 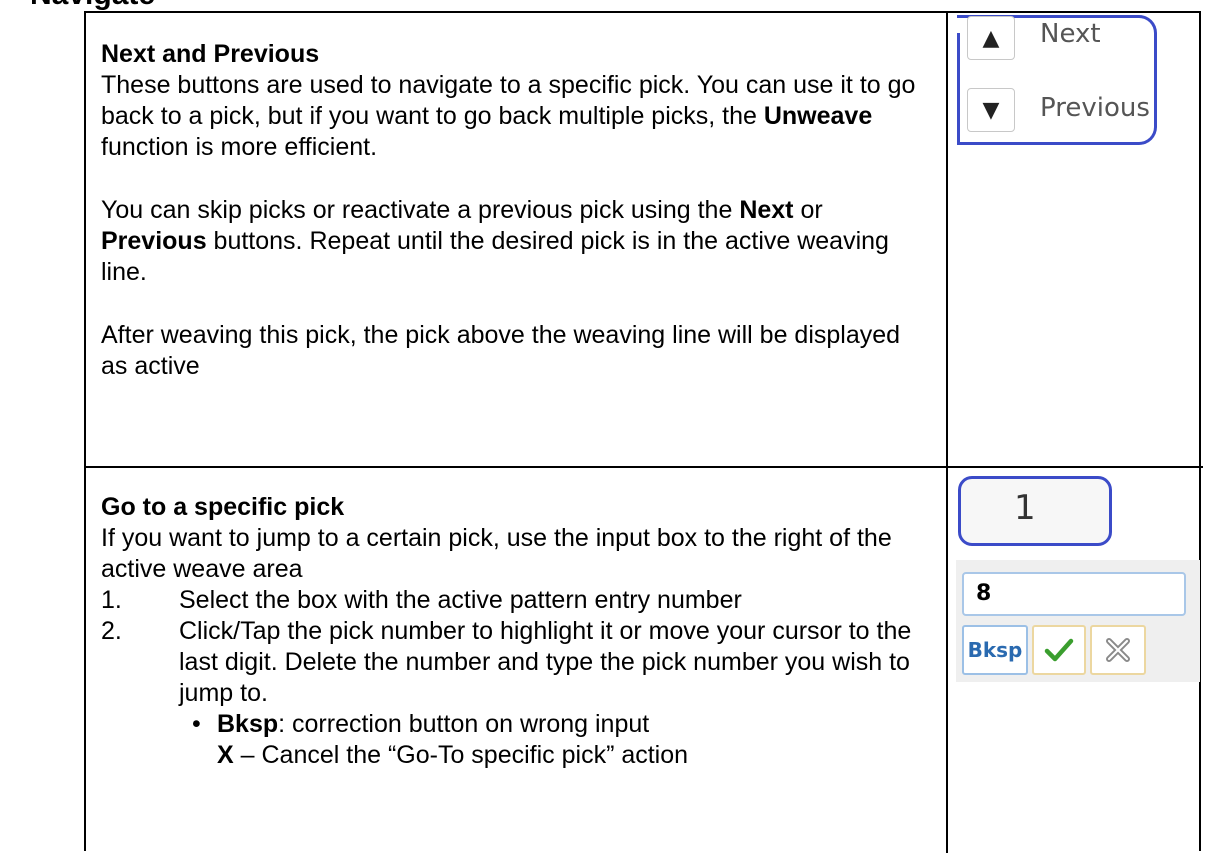 I want to click on bksp-button: Bksp, so click(x=995, y=650).